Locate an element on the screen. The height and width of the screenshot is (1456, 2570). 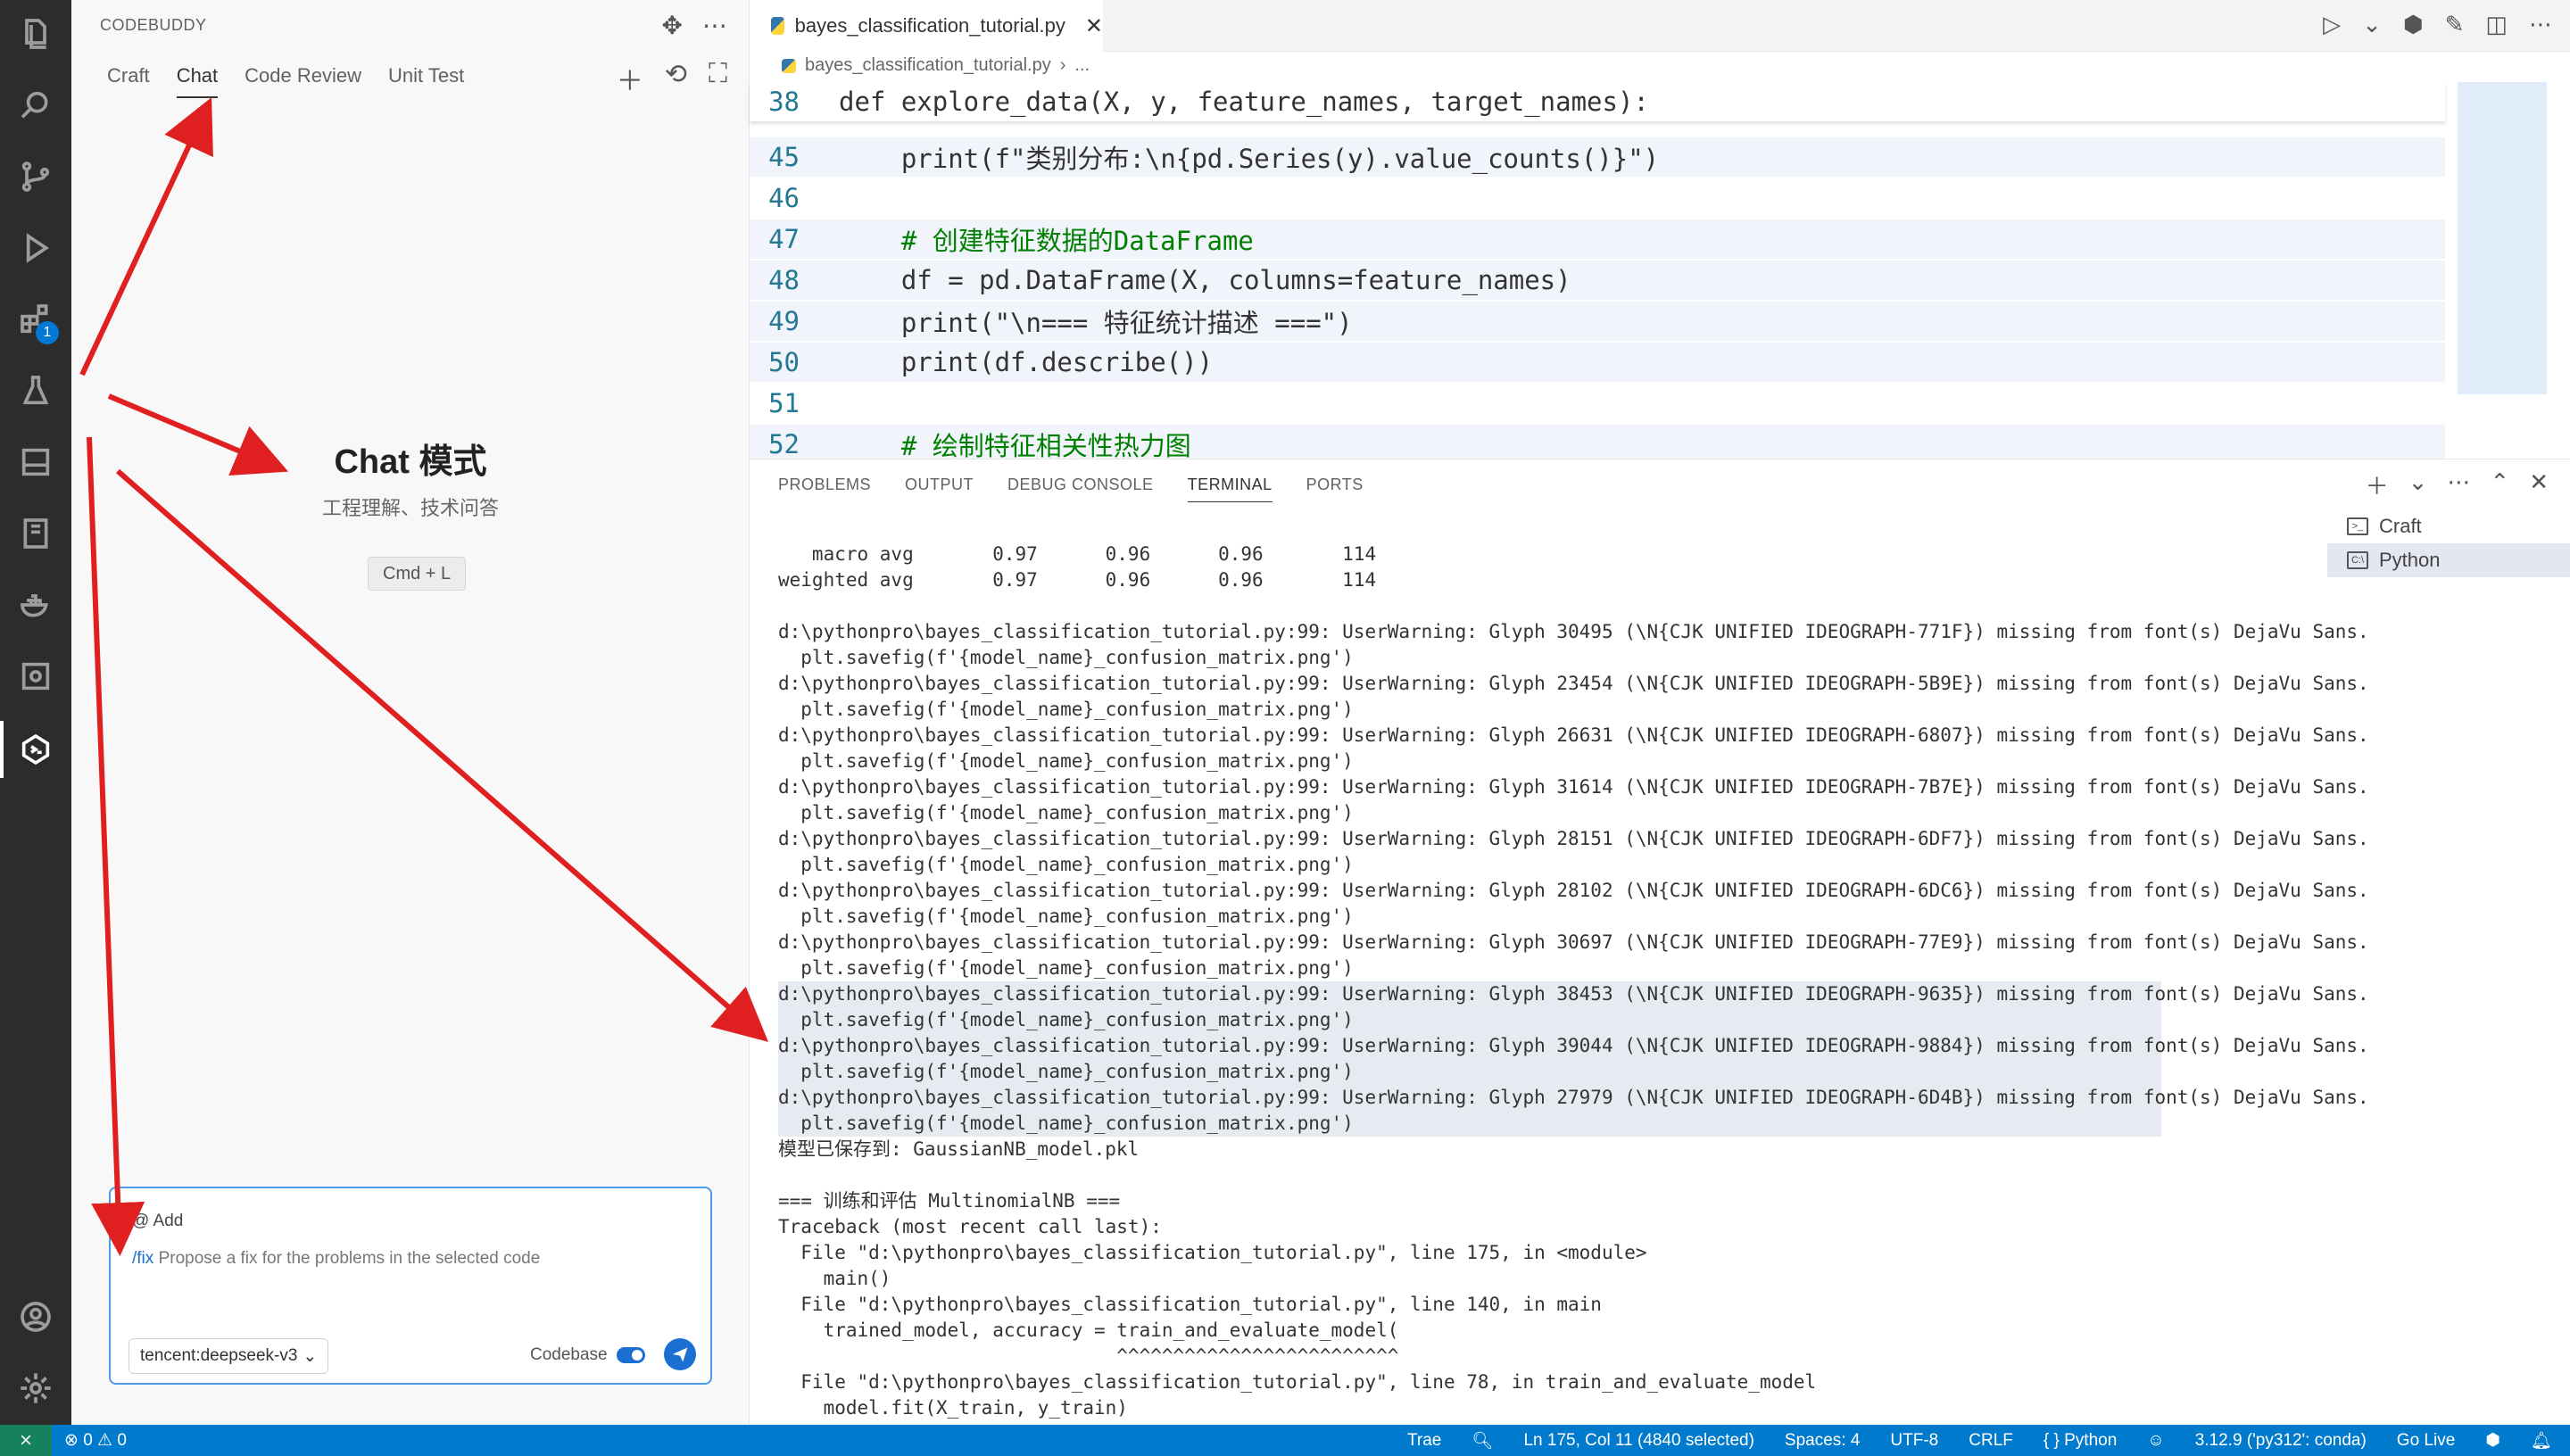
codebuddy-action-icon: ⬢ is located at coordinates (2414, 25).